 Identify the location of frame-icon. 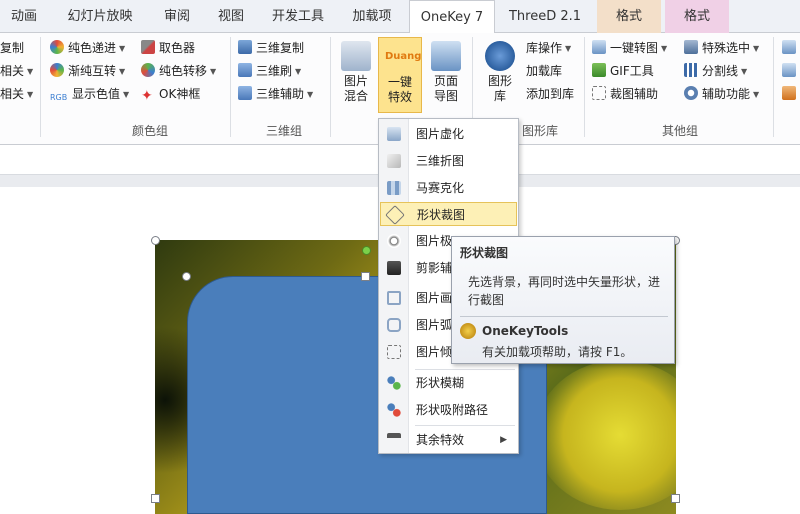
(394, 298).